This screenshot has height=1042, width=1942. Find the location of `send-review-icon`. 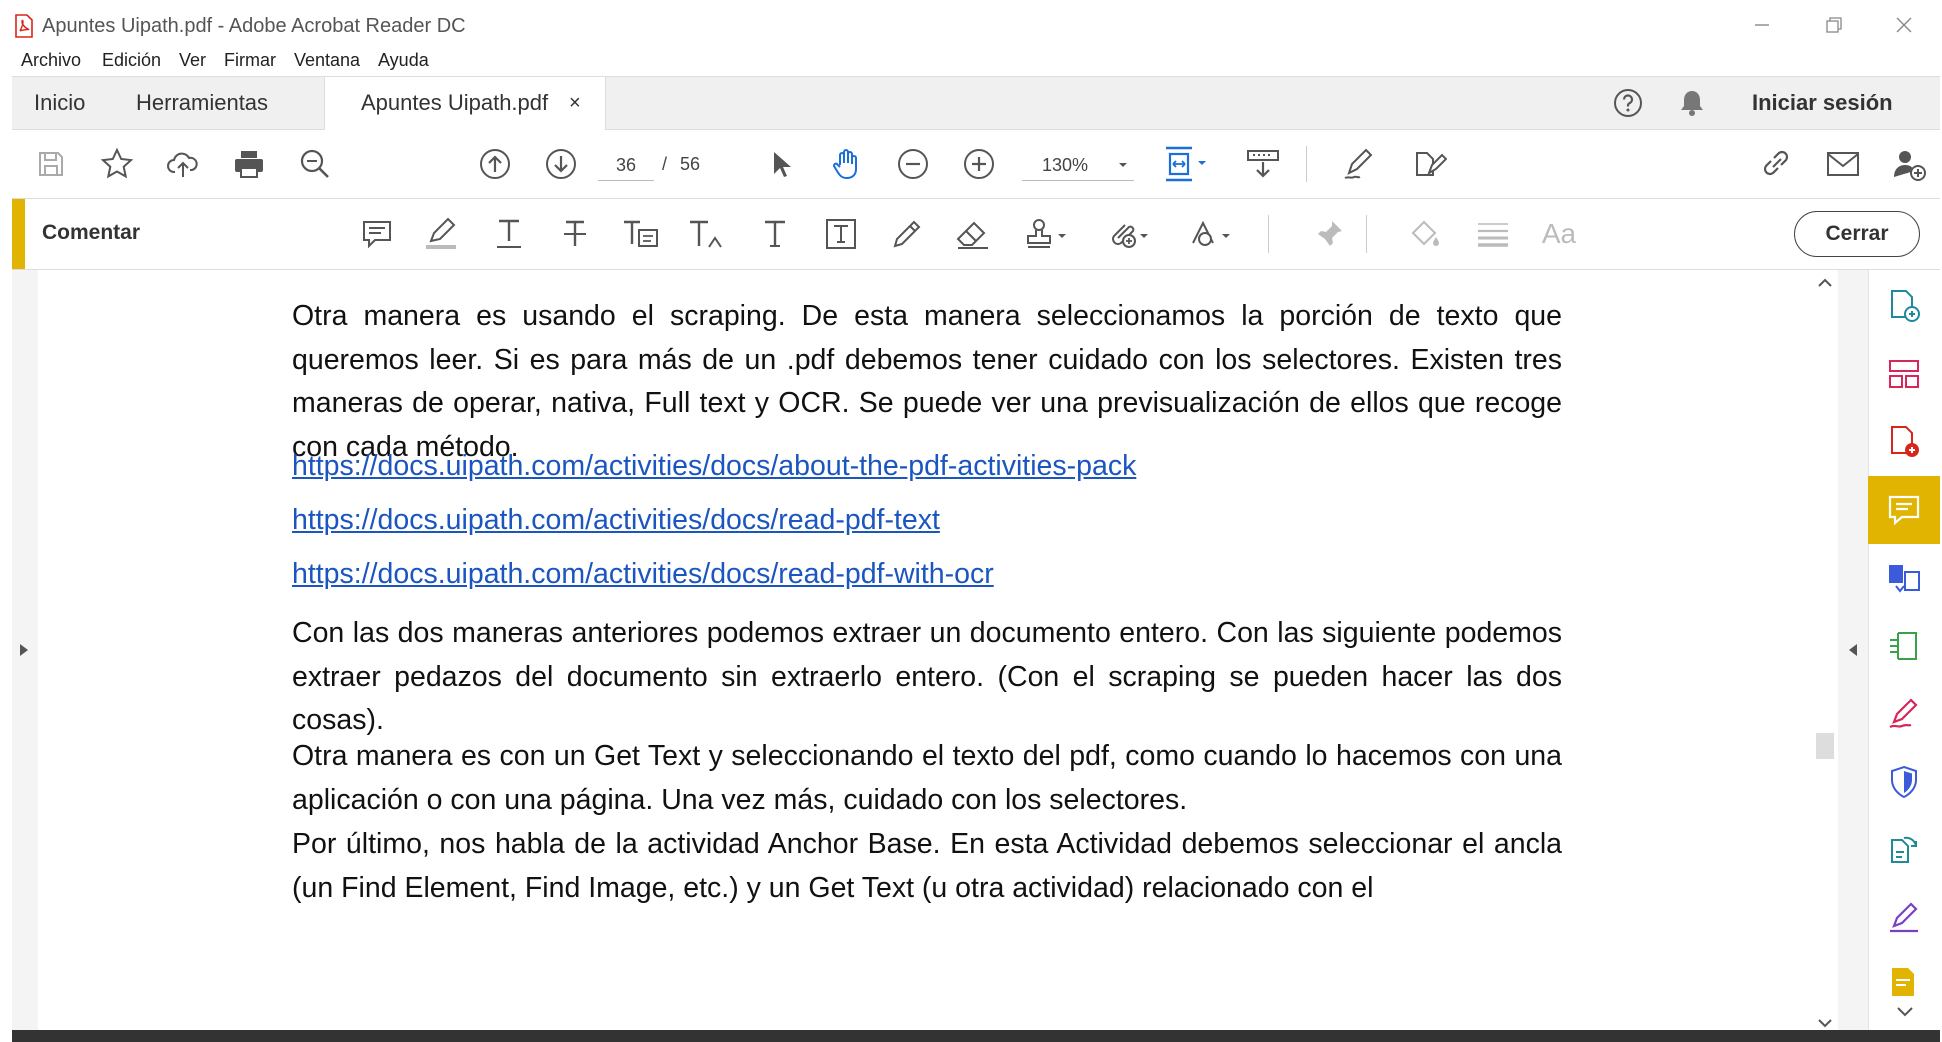

send-review-icon is located at coordinates (1904, 849).